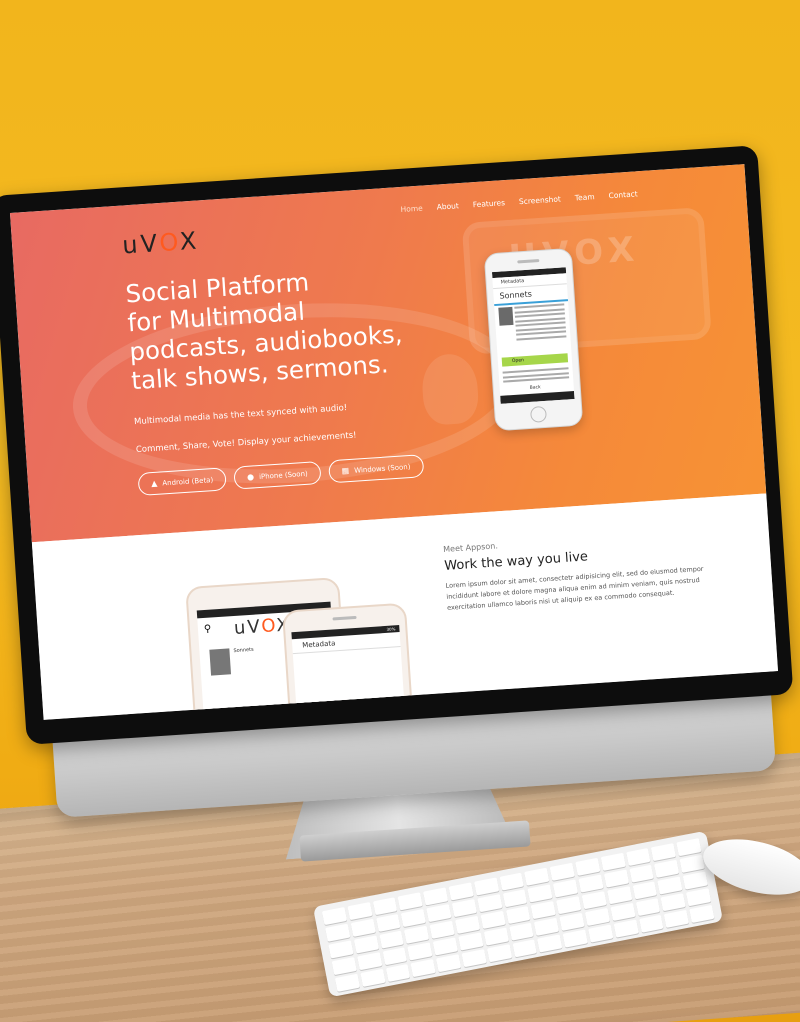  Describe the element at coordinates (189, 241) in the screenshot. I see `logo-suffix: X` at that location.